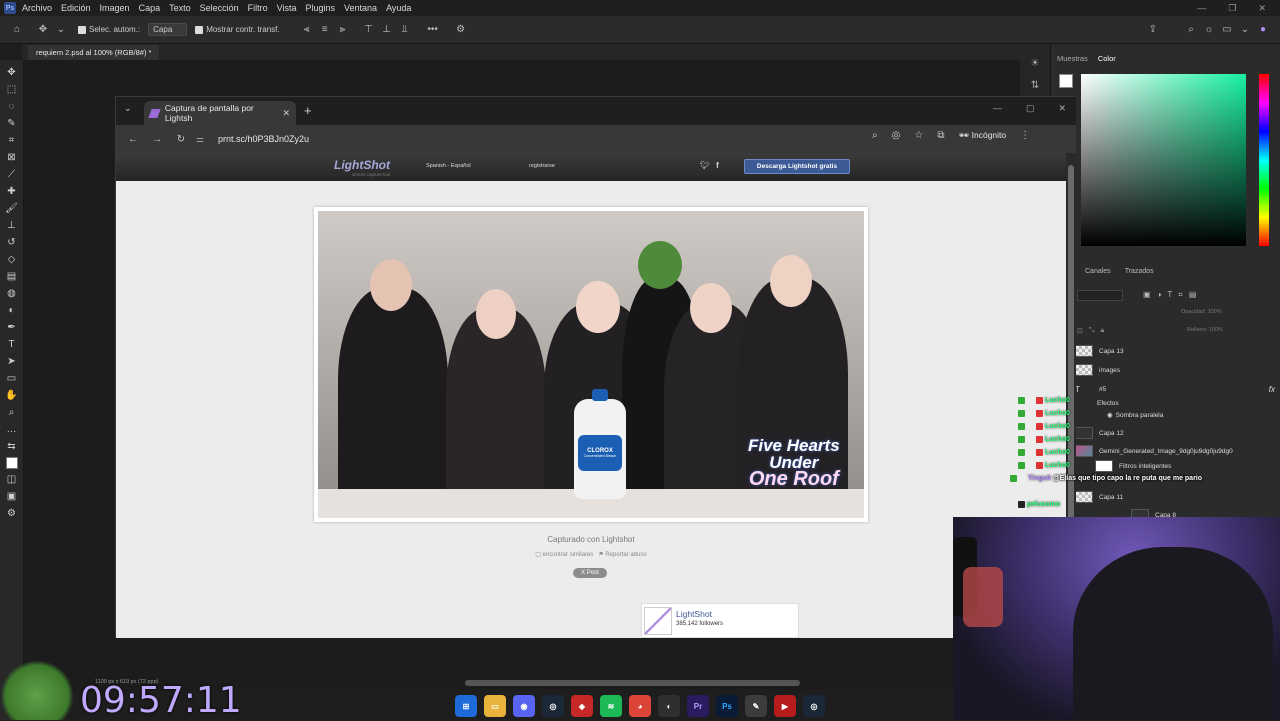 This screenshot has width=1280, height=721. What do you see at coordinates (1209, 29) in the screenshot?
I see `lightbulb-icon: ☼` at bounding box center [1209, 29].